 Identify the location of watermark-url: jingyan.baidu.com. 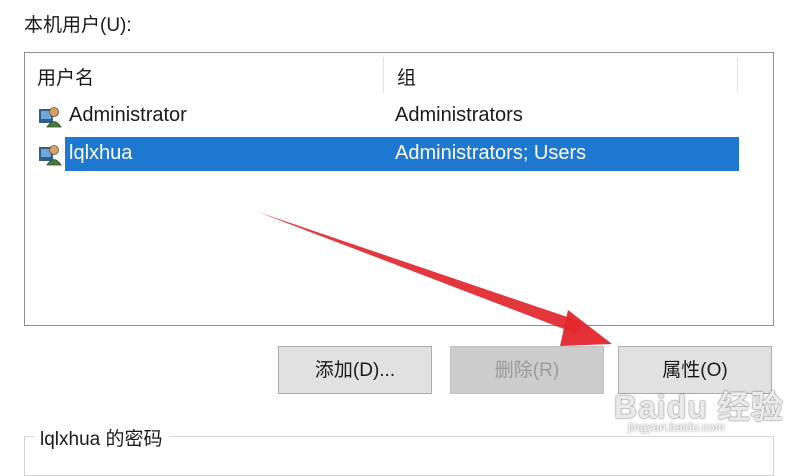
(676, 427).